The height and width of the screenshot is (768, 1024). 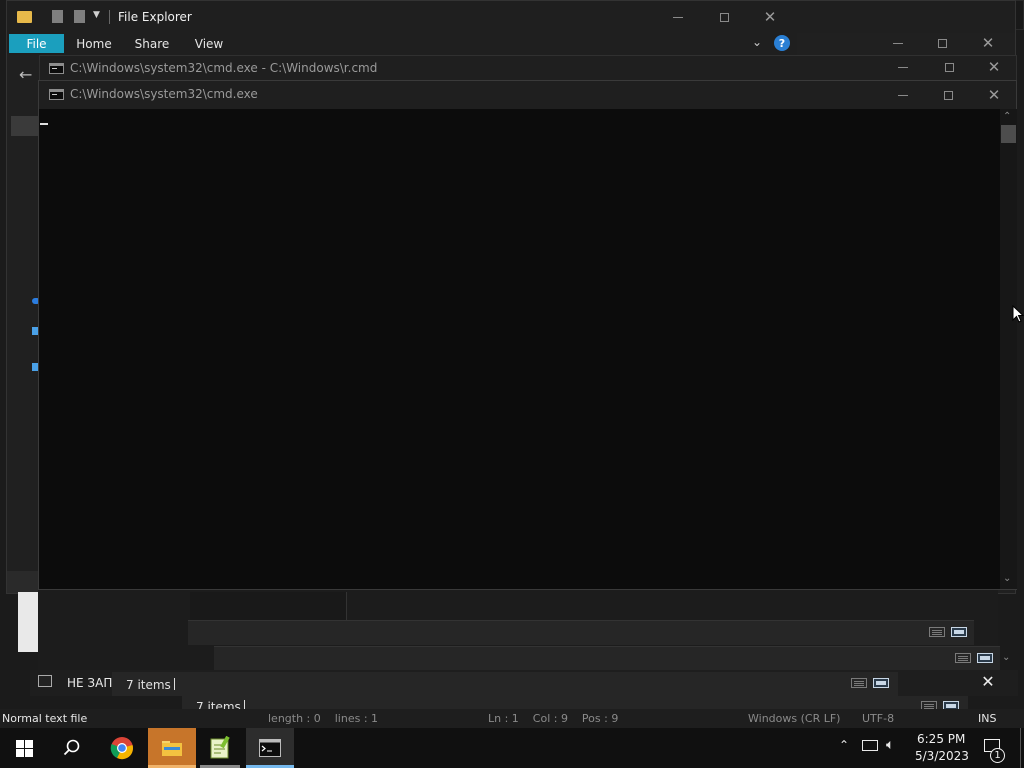 What do you see at coordinates (268, 606) in the screenshot?
I see `explorer-content-strip` at bounding box center [268, 606].